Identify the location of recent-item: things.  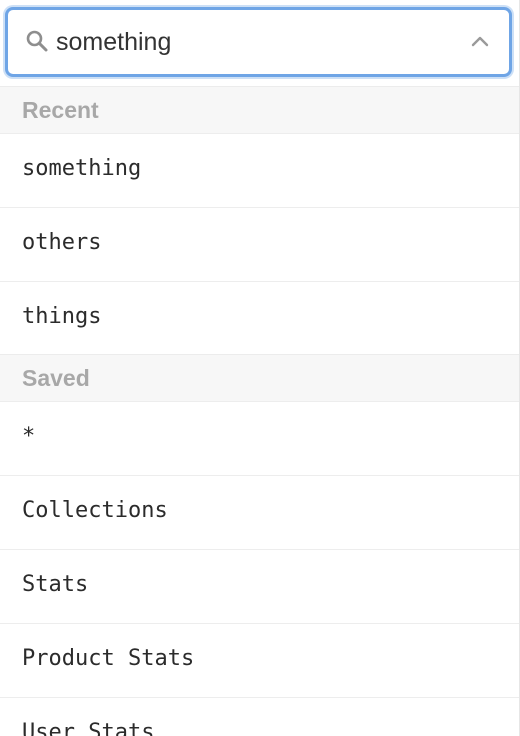
(259, 318).